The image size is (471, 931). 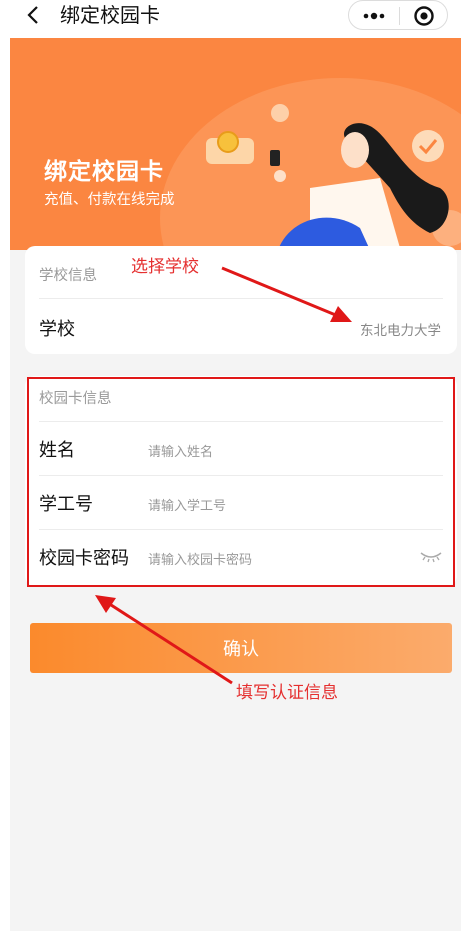 What do you see at coordinates (400, 331) in the screenshot?
I see `school-value: 东北电力大学` at bounding box center [400, 331].